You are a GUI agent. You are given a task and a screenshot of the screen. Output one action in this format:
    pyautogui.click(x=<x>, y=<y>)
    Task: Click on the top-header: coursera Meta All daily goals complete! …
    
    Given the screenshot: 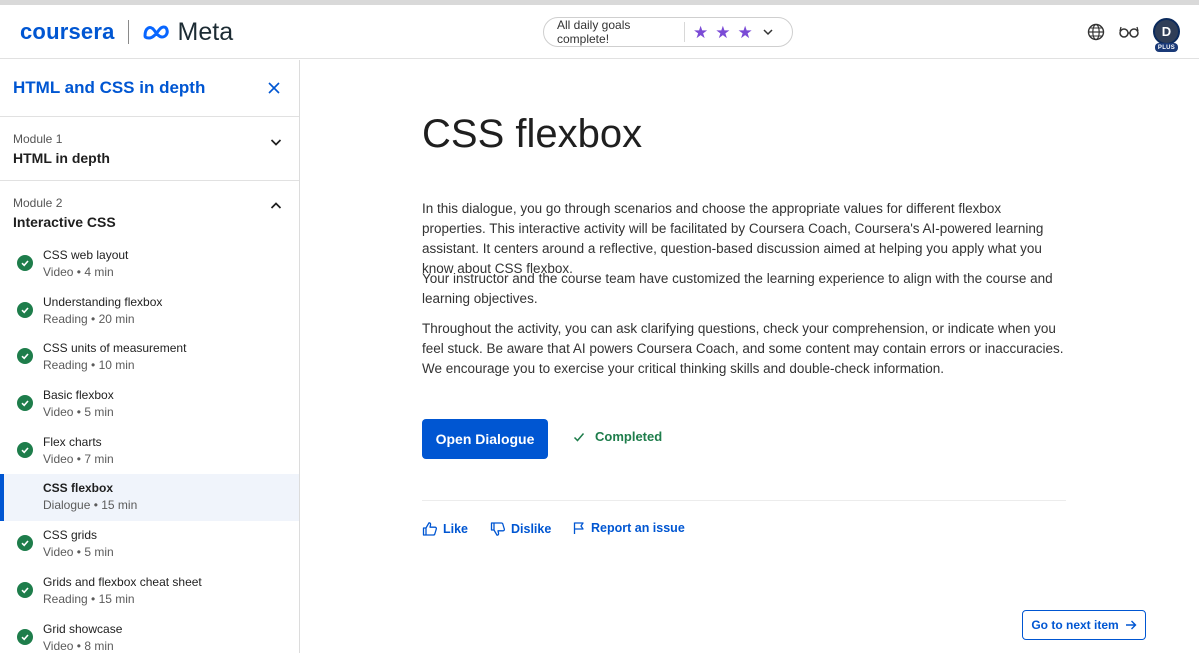 What is the action you would take?
    pyautogui.click(x=599, y=32)
    